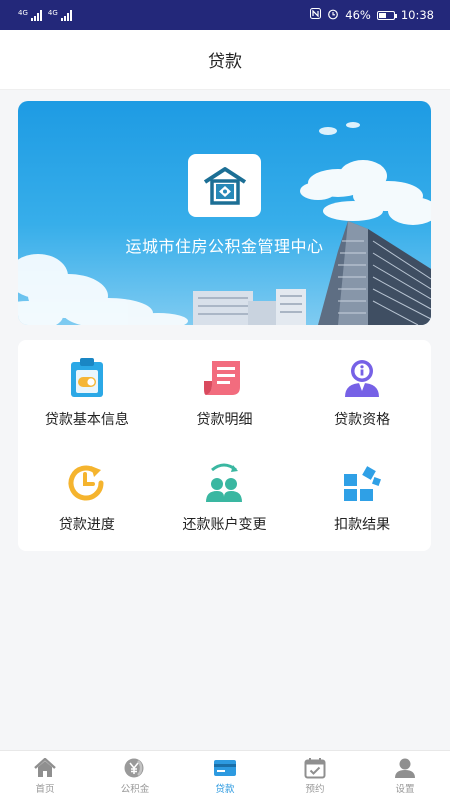  I want to click on nav-item-appointment: 预约, so click(315, 775).